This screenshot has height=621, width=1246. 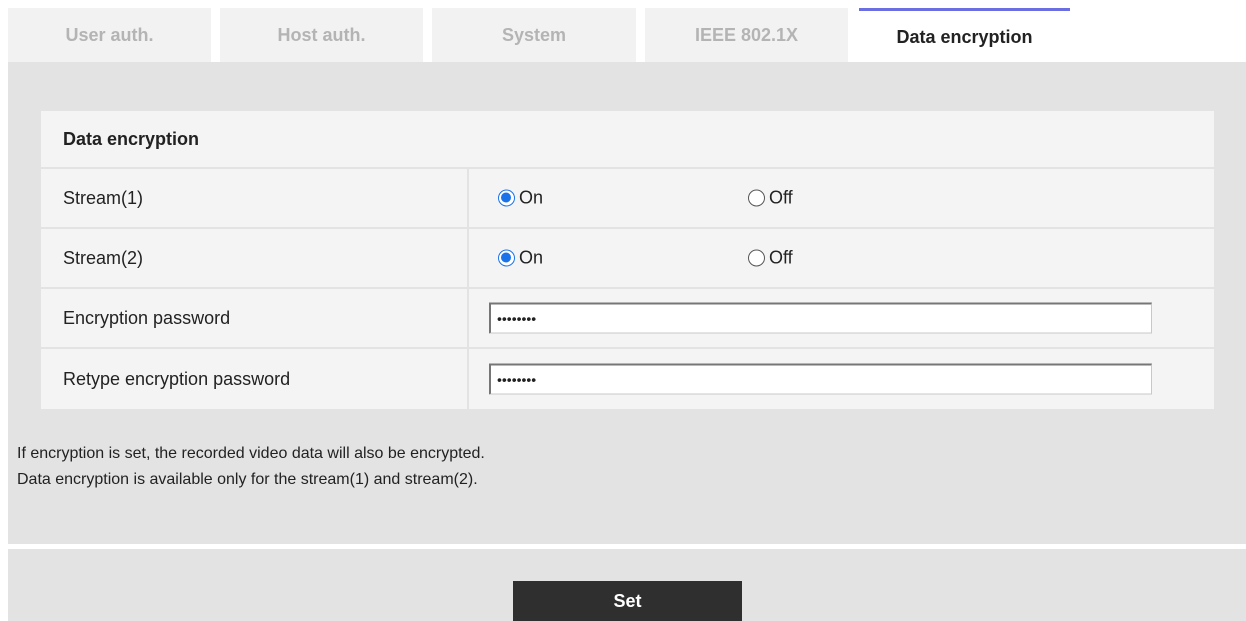 What do you see at coordinates (964, 35) in the screenshot?
I see `tab-data-encryption: Data encryption` at bounding box center [964, 35].